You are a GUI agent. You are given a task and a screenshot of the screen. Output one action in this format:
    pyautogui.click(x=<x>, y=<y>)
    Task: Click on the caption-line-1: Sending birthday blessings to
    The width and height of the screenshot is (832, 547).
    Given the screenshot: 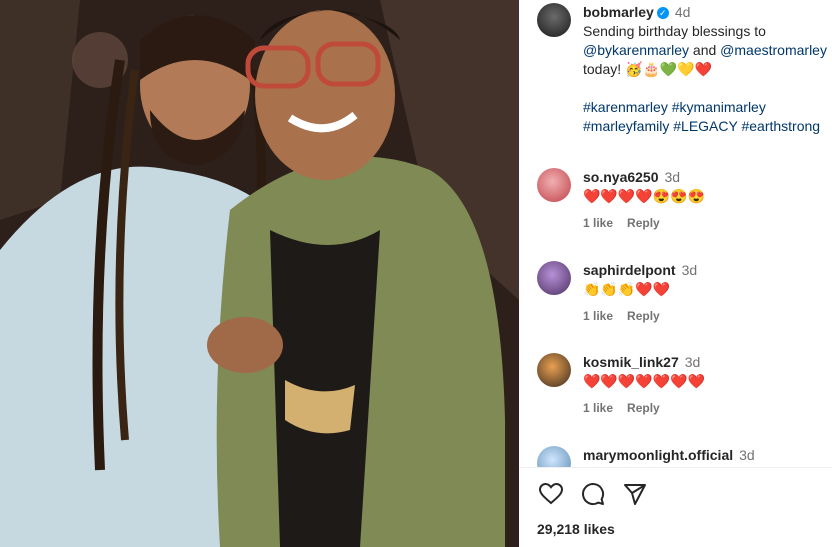 What is the action you would take?
    pyautogui.click(x=674, y=31)
    